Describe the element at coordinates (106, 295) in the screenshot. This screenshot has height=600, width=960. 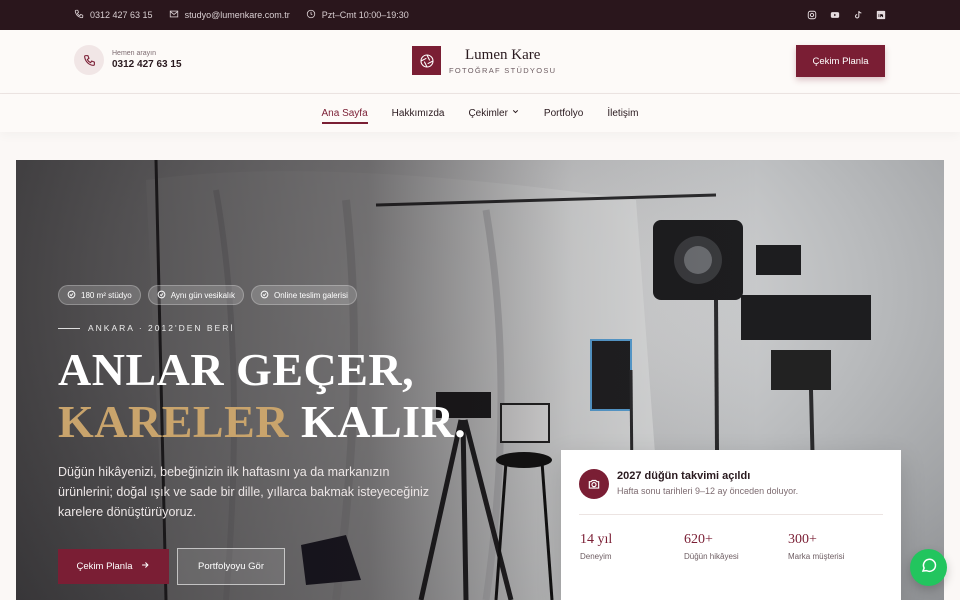
I see `feature-chip-label: 180 m² stüdyo` at that location.